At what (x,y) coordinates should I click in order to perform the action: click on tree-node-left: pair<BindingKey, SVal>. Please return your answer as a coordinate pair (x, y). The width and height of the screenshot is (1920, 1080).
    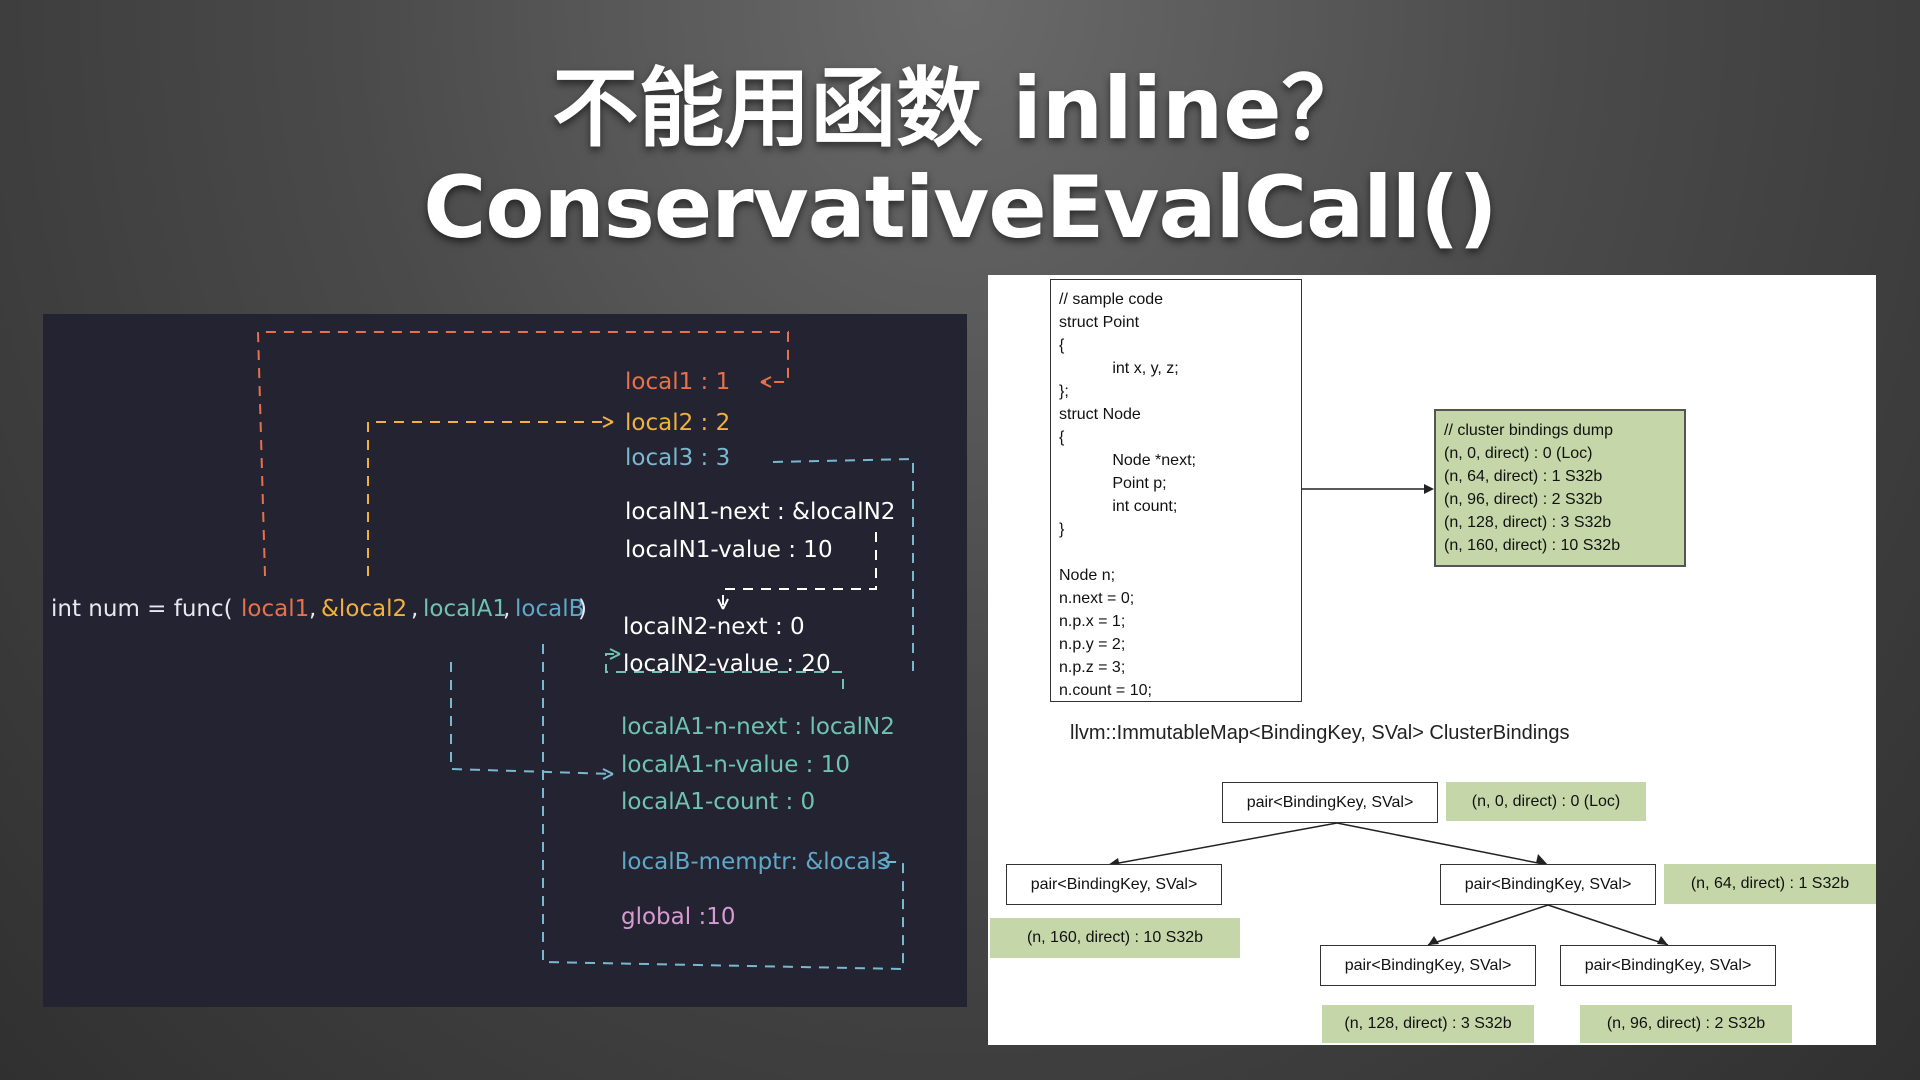
    Looking at the image, I should click on (1114, 884).